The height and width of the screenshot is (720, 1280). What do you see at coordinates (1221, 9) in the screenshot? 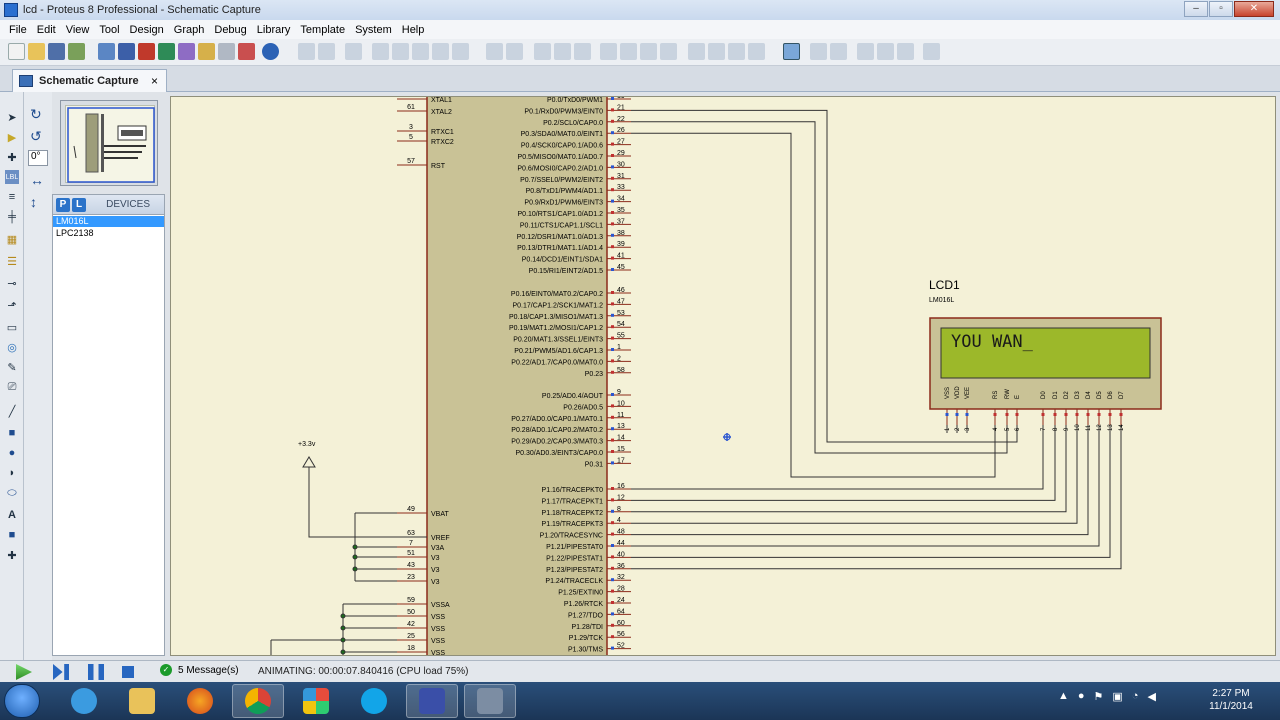
I see `maximize-button: ▫` at bounding box center [1221, 9].